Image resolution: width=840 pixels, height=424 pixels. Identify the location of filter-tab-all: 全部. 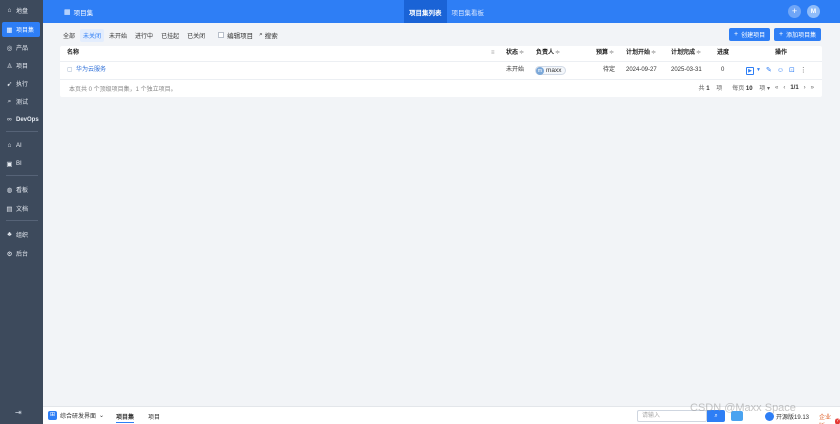
(69, 35).